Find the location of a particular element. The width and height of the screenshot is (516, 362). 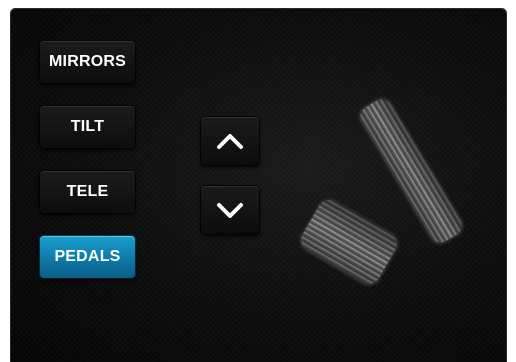

pedals-button: PEDALS is located at coordinates (87, 257).